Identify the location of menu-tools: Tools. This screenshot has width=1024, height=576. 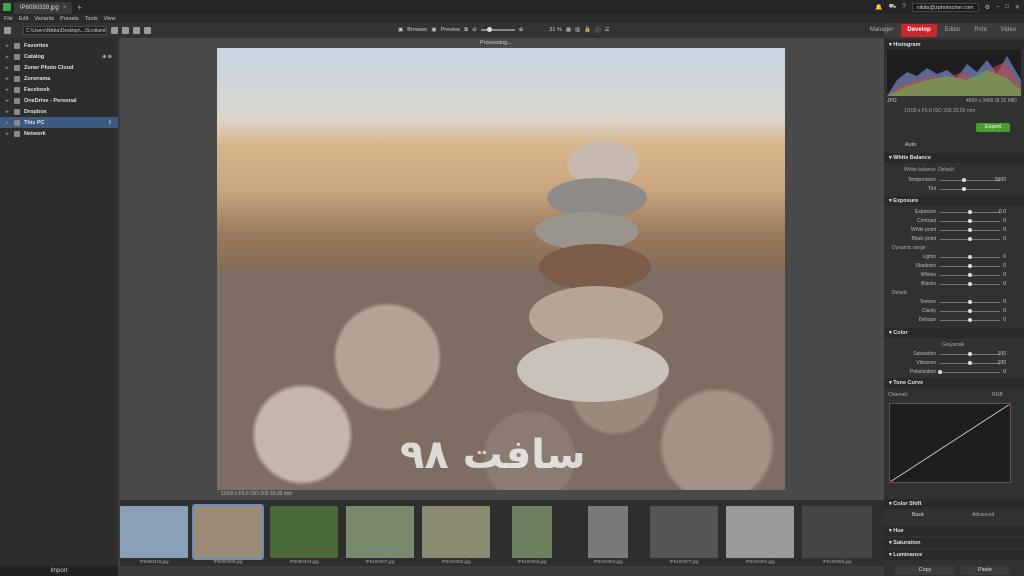
(91, 19).